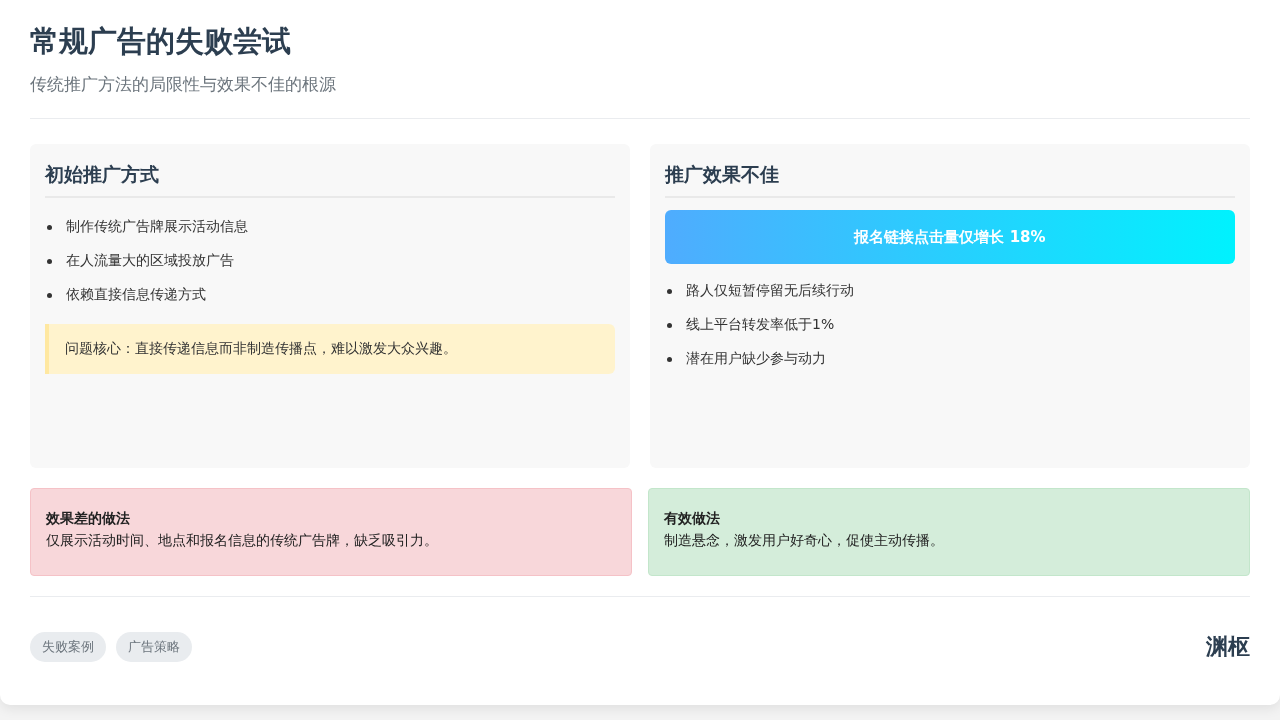 This screenshot has height=720, width=1280. What do you see at coordinates (770, 291) in the screenshot?
I see `list-item: 路人仅短暂停留无后续行动` at bounding box center [770, 291].